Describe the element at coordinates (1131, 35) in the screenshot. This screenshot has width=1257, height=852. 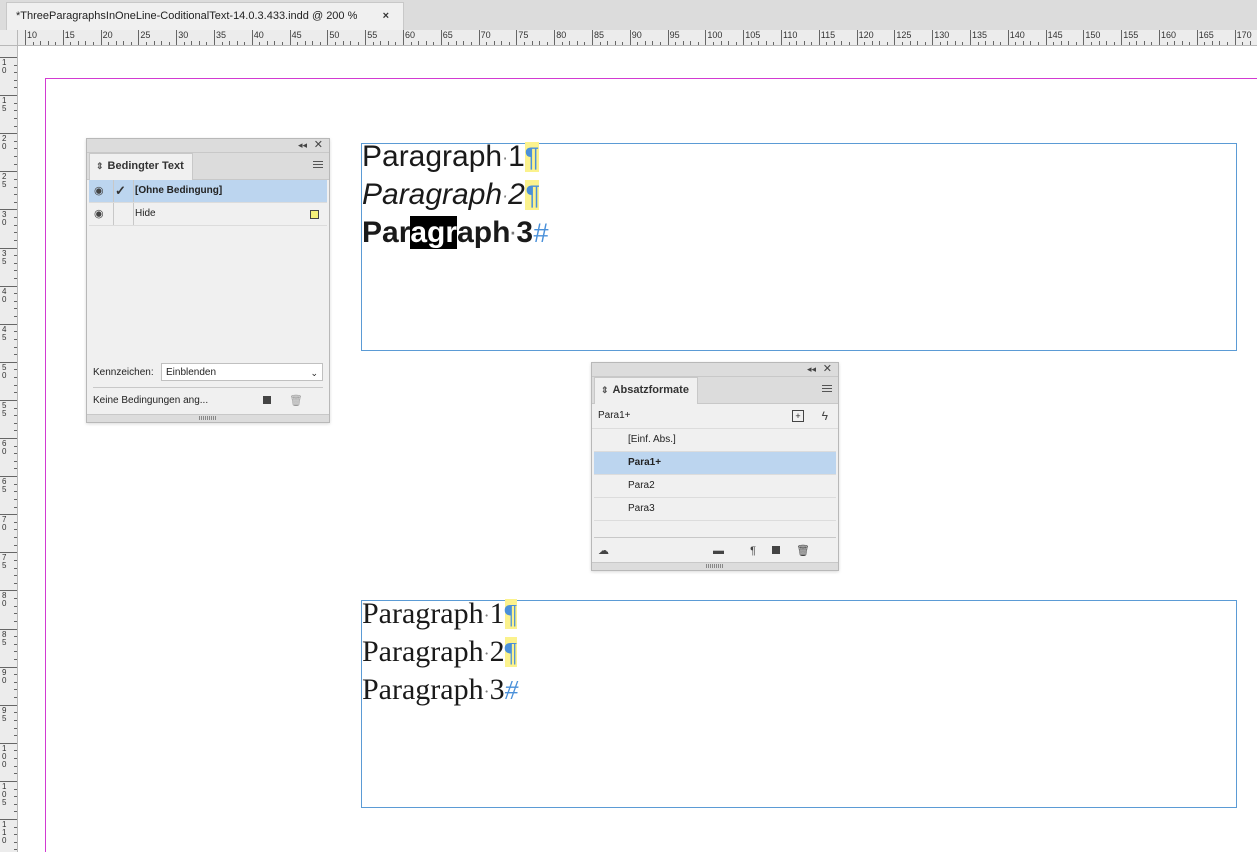
I see `ruler-label: 155` at that location.